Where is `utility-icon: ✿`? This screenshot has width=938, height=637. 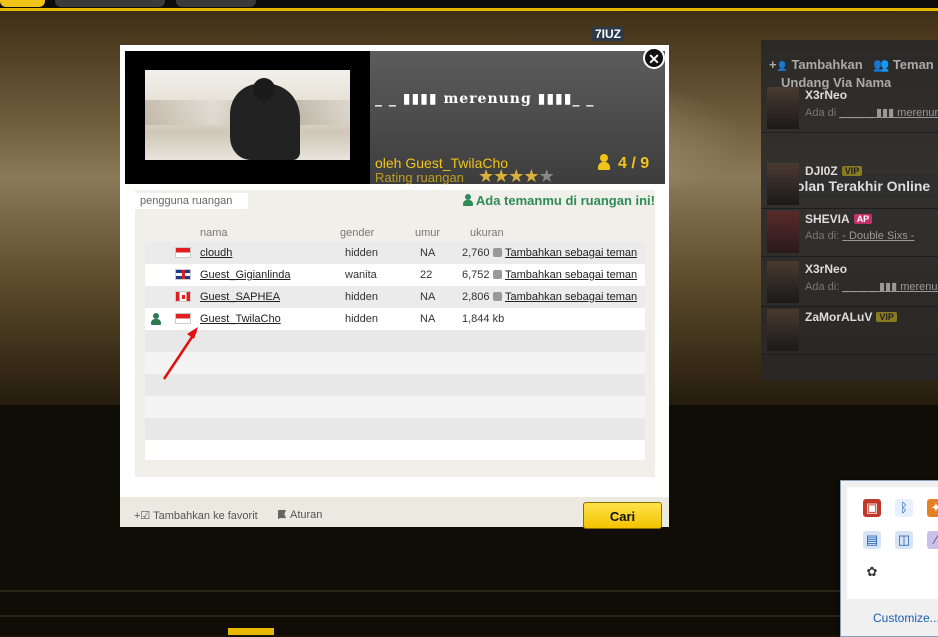 utility-icon: ✿ is located at coordinates (872, 572).